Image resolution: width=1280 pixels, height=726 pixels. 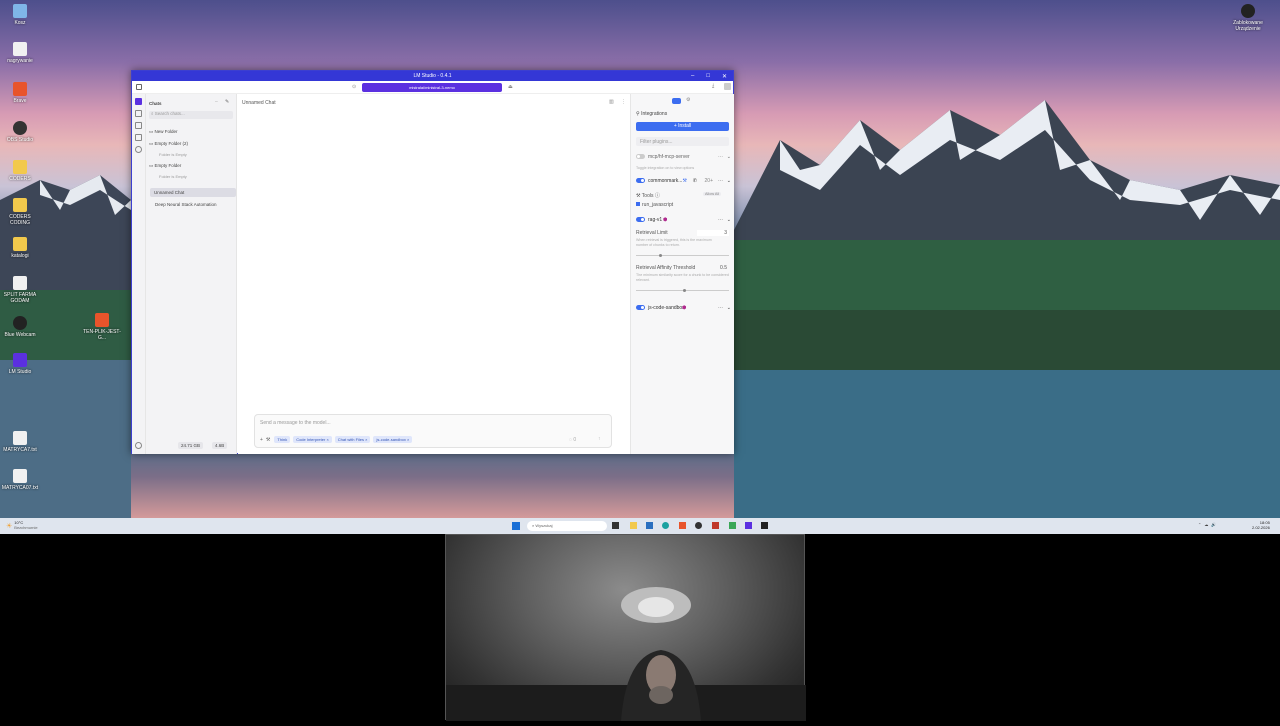 What do you see at coordinates (633, 525) in the screenshot?
I see `explorer-icon` at bounding box center [633, 525].